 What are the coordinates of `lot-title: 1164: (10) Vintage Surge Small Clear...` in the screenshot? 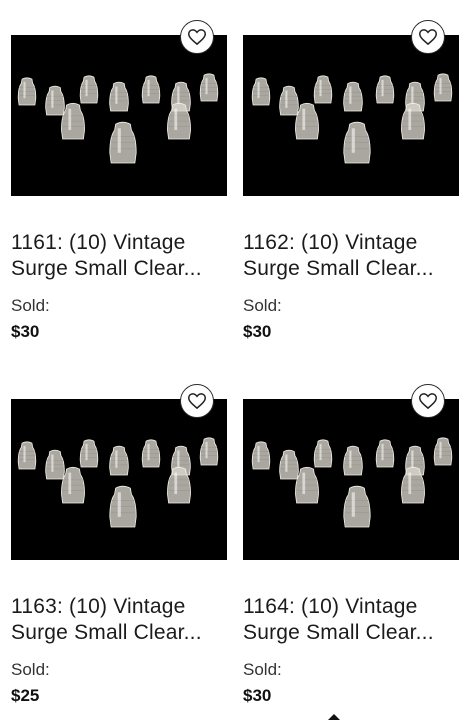 It's located at (353, 620).